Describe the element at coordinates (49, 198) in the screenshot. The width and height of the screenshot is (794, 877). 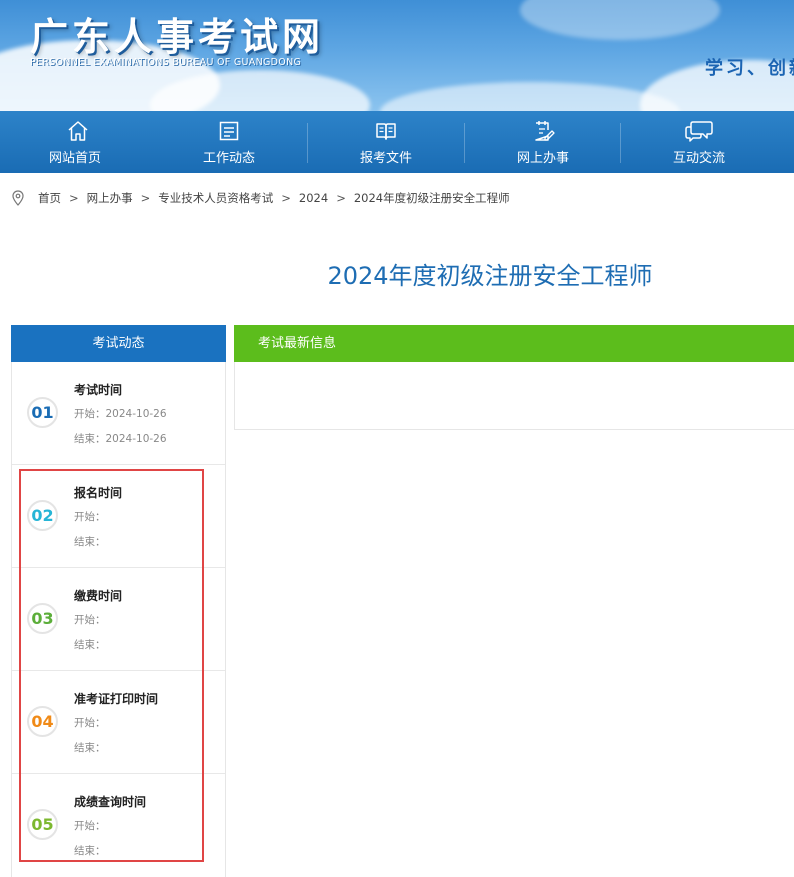
I see `breadcrumb-home-link: 首页` at that location.